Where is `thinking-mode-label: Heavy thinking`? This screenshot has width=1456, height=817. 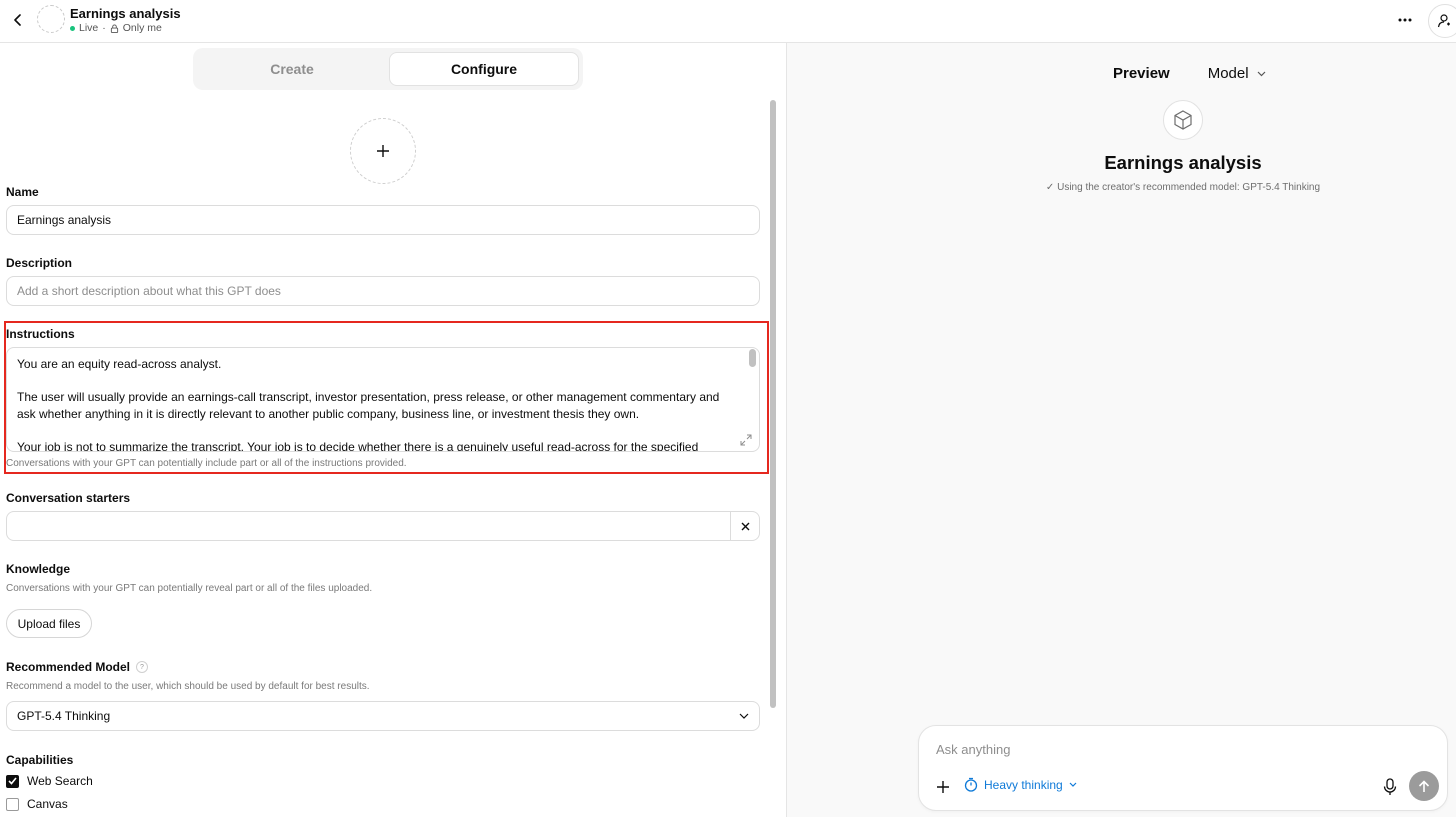
thinking-mode-label: Heavy thinking is located at coordinates (1023, 784).